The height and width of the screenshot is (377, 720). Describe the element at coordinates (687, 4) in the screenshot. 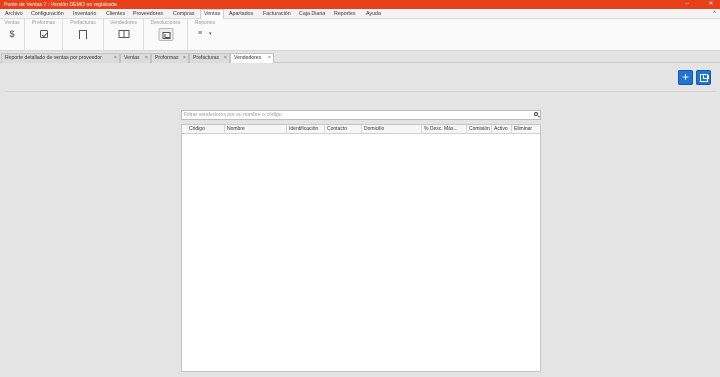

I see `minimize-button: –` at that location.